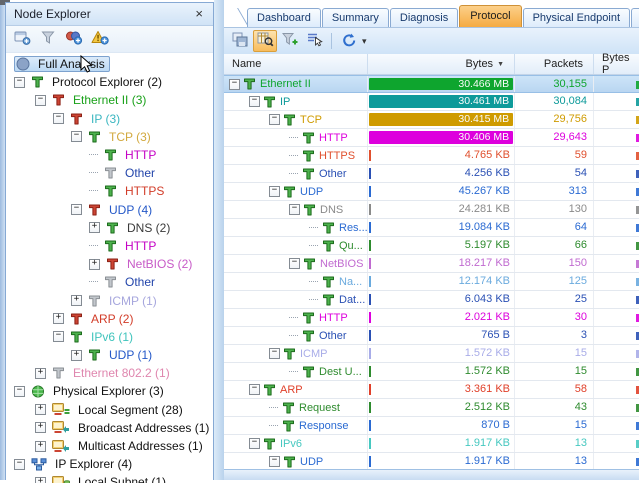 The width and height of the screenshot is (639, 483). I want to click on tab-physical-endpoint: Physical Endpoint, so click(576, 17).